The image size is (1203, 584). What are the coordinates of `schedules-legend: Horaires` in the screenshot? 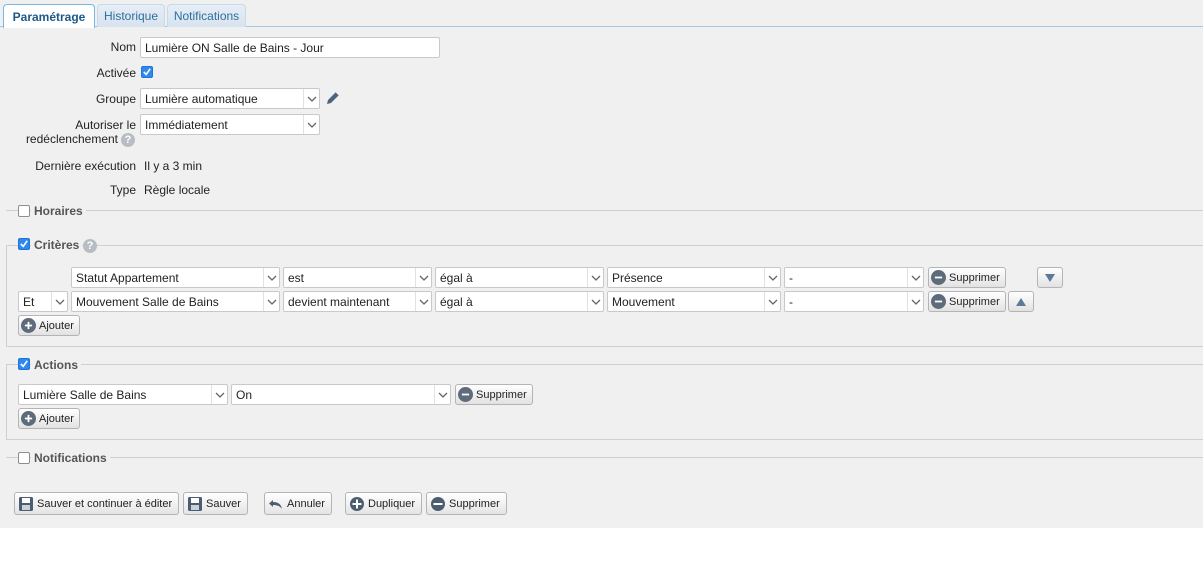 It's located at (58, 211).